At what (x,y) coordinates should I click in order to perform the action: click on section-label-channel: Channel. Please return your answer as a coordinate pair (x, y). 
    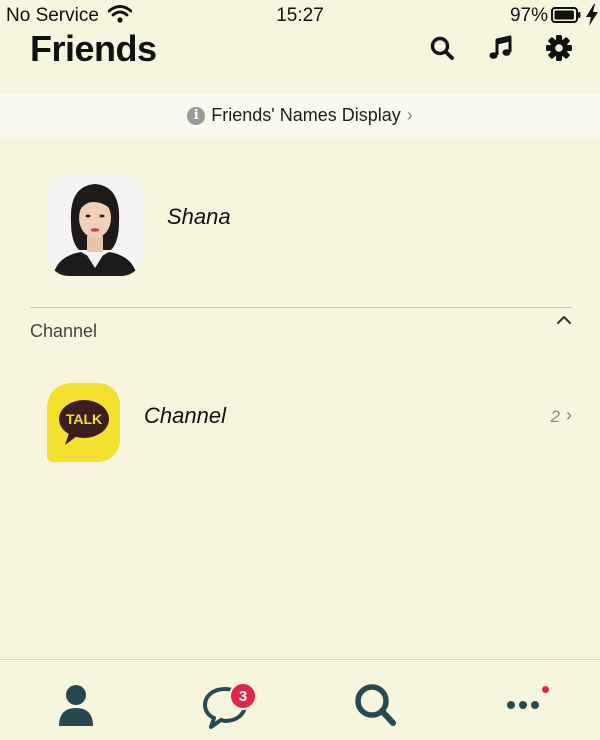
    Looking at the image, I should click on (64, 331).